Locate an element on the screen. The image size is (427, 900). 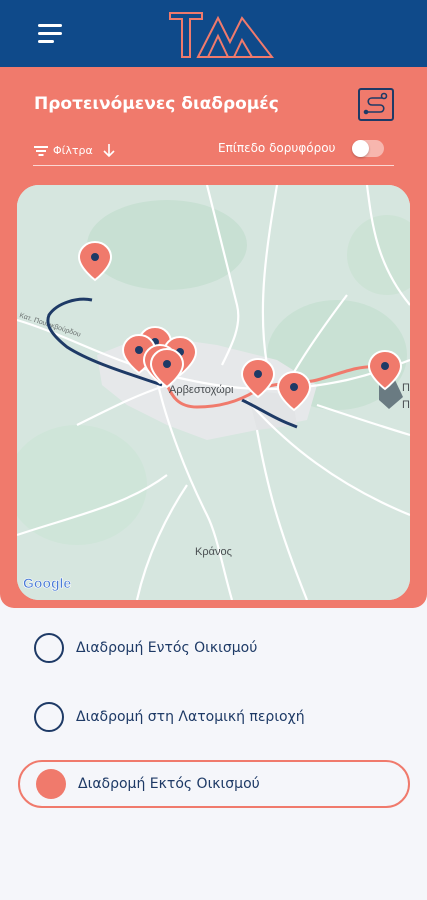
route-option-inside-settlement: Διαδρομή Εντός Οικισμού is located at coordinates (214, 648).